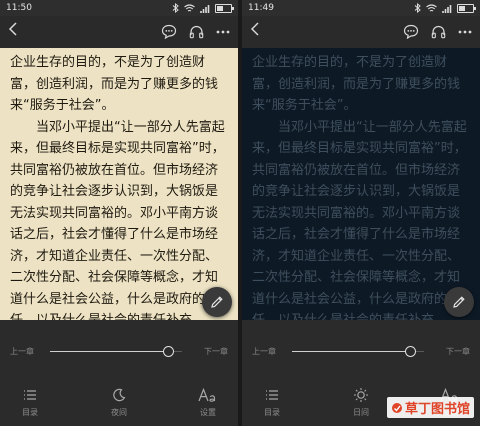 The width and height of the screenshot is (480, 426). What do you see at coordinates (119, 395) in the screenshot?
I see `moon-icon` at bounding box center [119, 395].